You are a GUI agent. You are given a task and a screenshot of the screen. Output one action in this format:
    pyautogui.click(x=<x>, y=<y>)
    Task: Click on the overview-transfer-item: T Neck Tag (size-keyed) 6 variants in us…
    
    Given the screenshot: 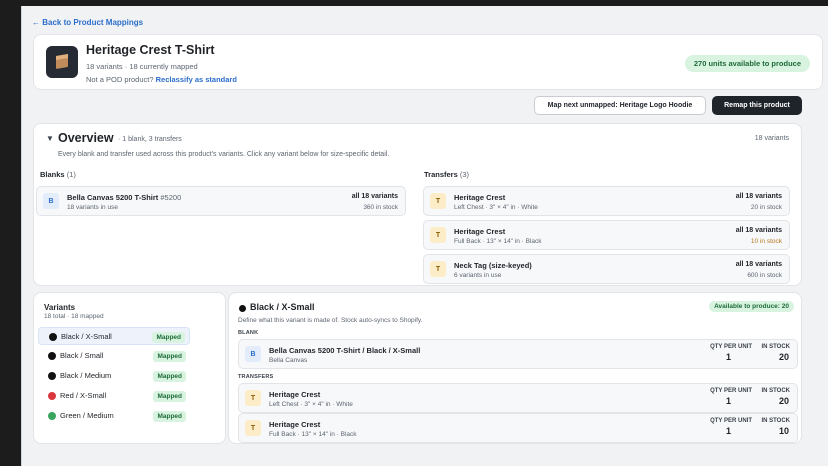 What is the action you would take?
    pyautogui.click(x=606, y=269)
    